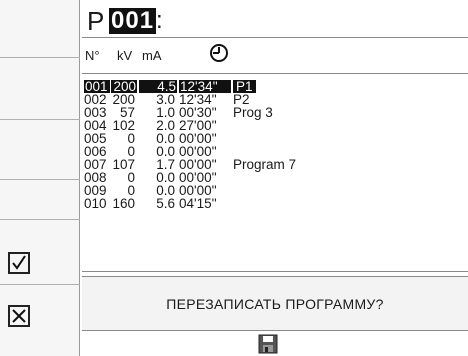 The image size is (468, 356). What do you see at coordinates (274, 86) in the screenshot?
I see `program-row: 001 200 4.5 12'34'' P1` at bounding box center [274, 86].